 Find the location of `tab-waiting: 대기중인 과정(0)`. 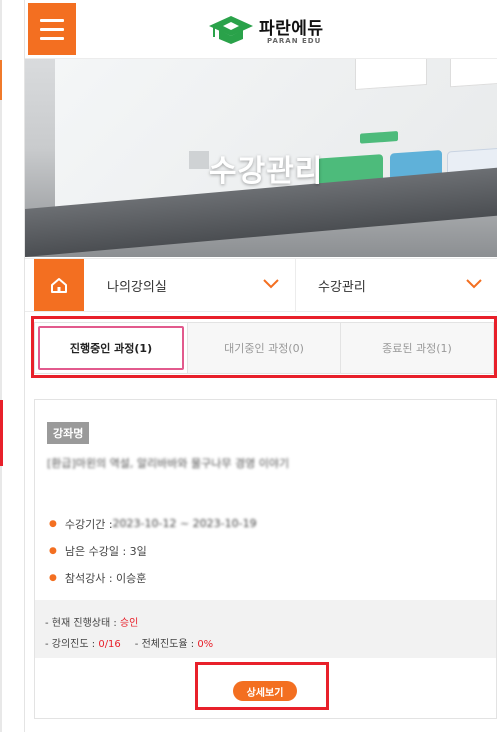

tab-waiting: 대기중인 과정(0) is located at coordinates (264, 348).